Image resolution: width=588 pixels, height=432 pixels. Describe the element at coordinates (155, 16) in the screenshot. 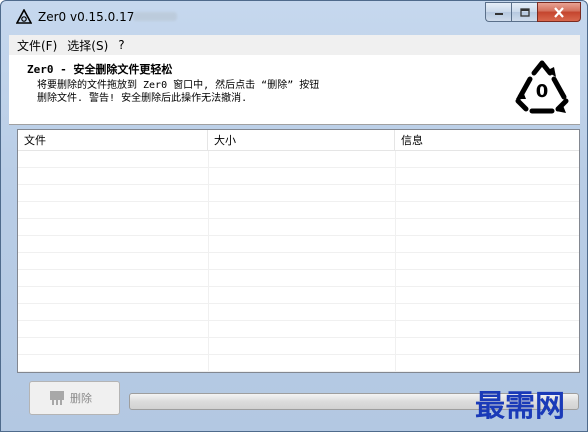

I see `title-blur-mask` at that location.